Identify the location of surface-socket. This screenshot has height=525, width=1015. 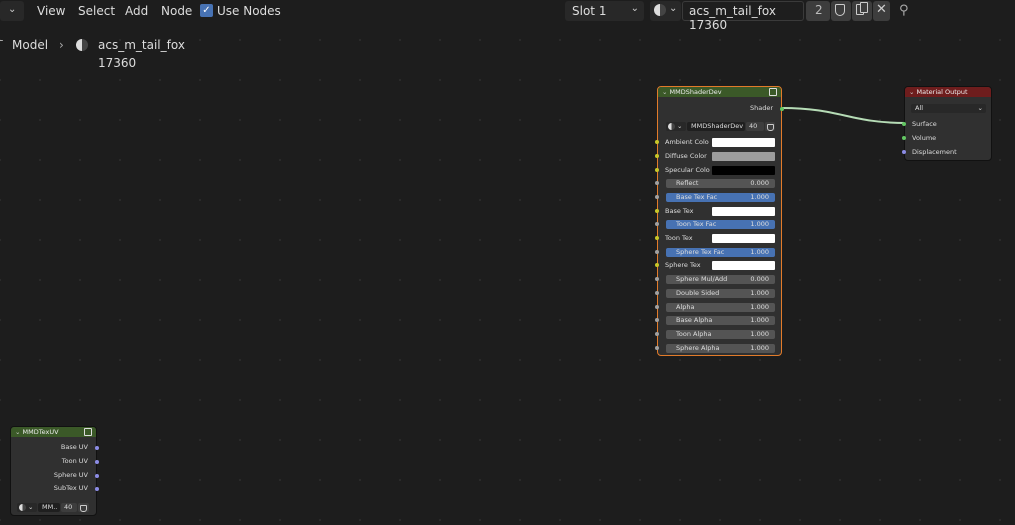
(904, 124).